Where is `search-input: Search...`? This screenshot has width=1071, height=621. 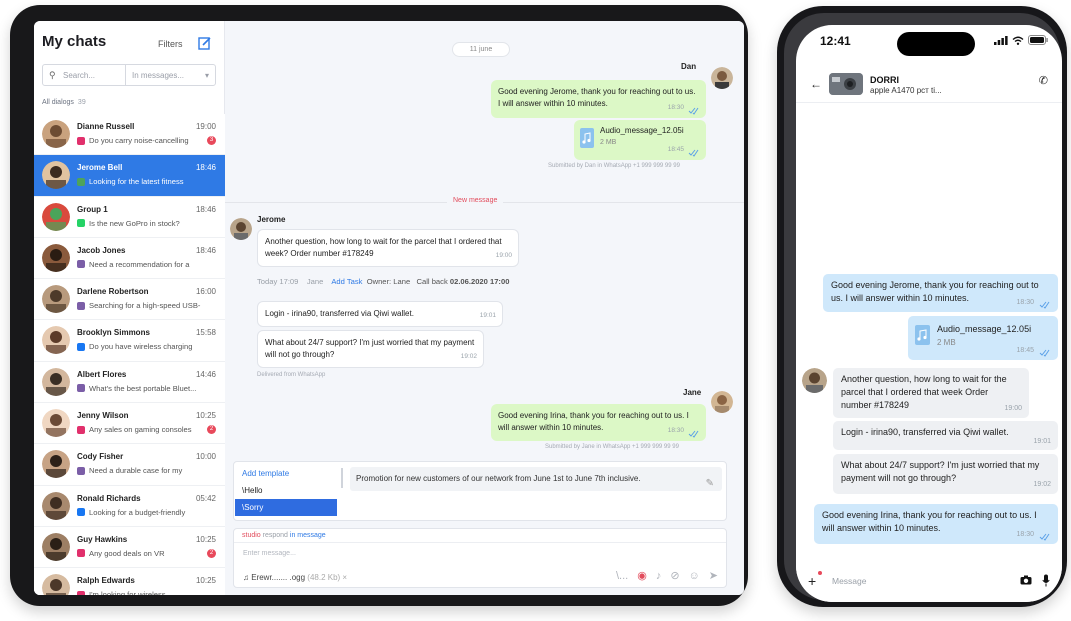 search-input: Search... is located at coordinates (94, 75).